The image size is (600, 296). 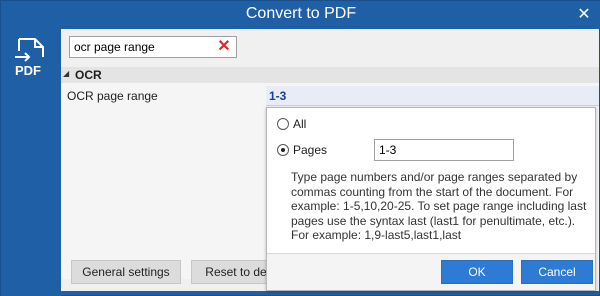 What do you see at coordinates (126, 272) in the screenshot?
I see `general-settings-button: General settings` at bounding box center [126, 272].